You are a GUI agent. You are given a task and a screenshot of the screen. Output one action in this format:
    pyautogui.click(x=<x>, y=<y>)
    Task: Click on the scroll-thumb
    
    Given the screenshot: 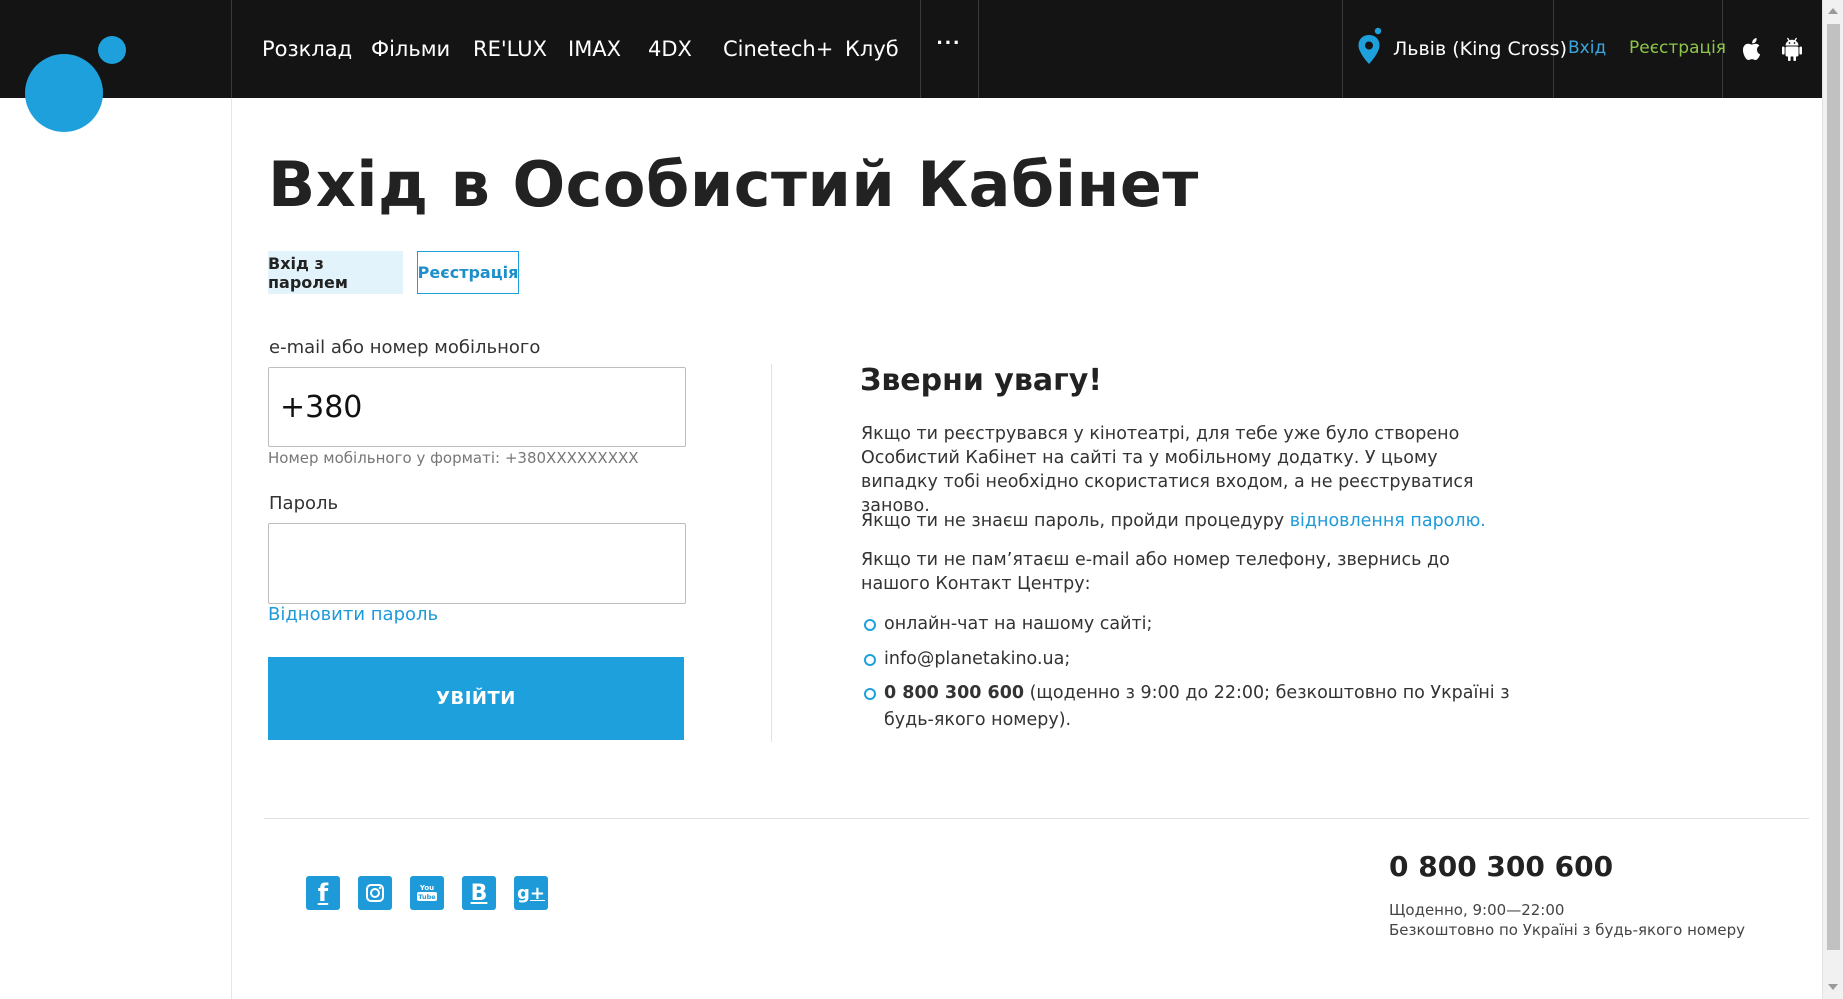 What is the action you would take?
    pyautogui.click(x=1833, y=487)
    